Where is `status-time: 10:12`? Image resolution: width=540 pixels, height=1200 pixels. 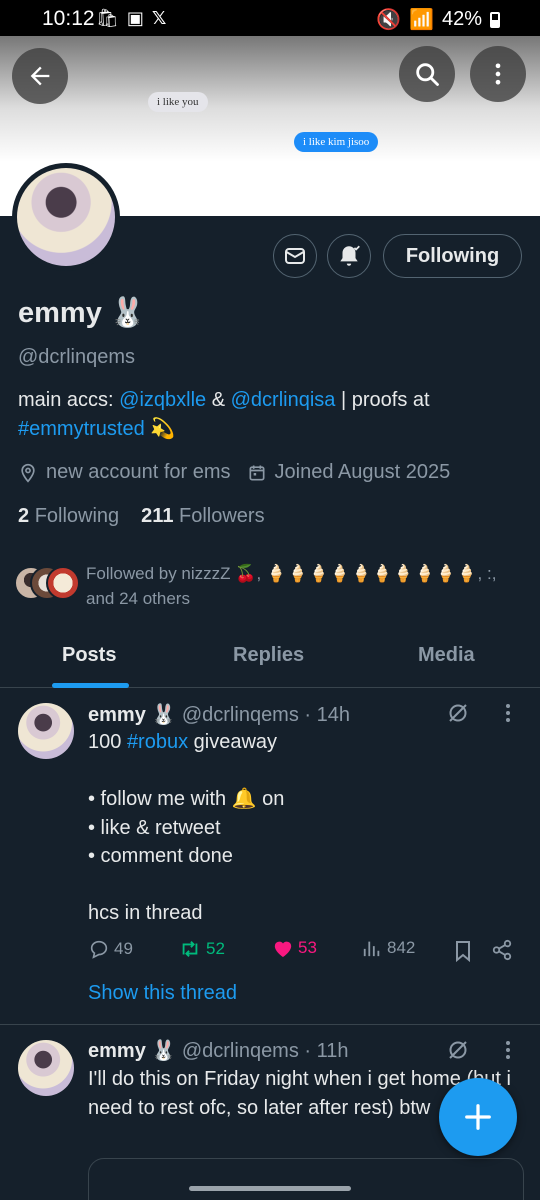
status-time: 10:12 is located at coordinates (68, 18).